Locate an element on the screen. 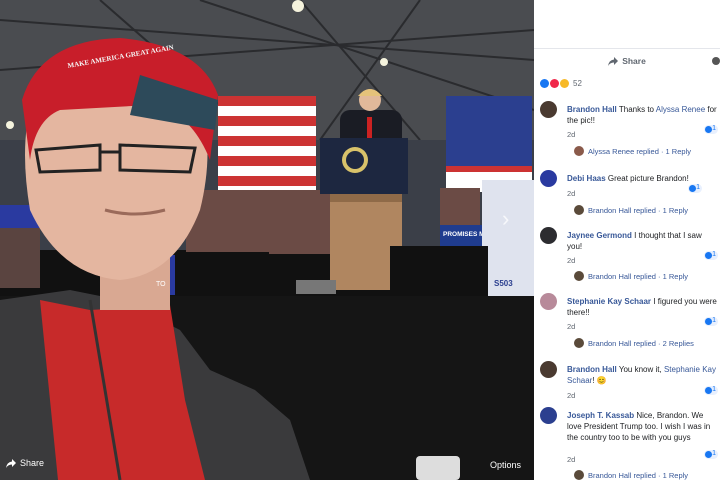 This screenshot has height=480, width=720. replies-label: Alyssa Renee replied · 1 Reply is located at coordinates (639, 151).